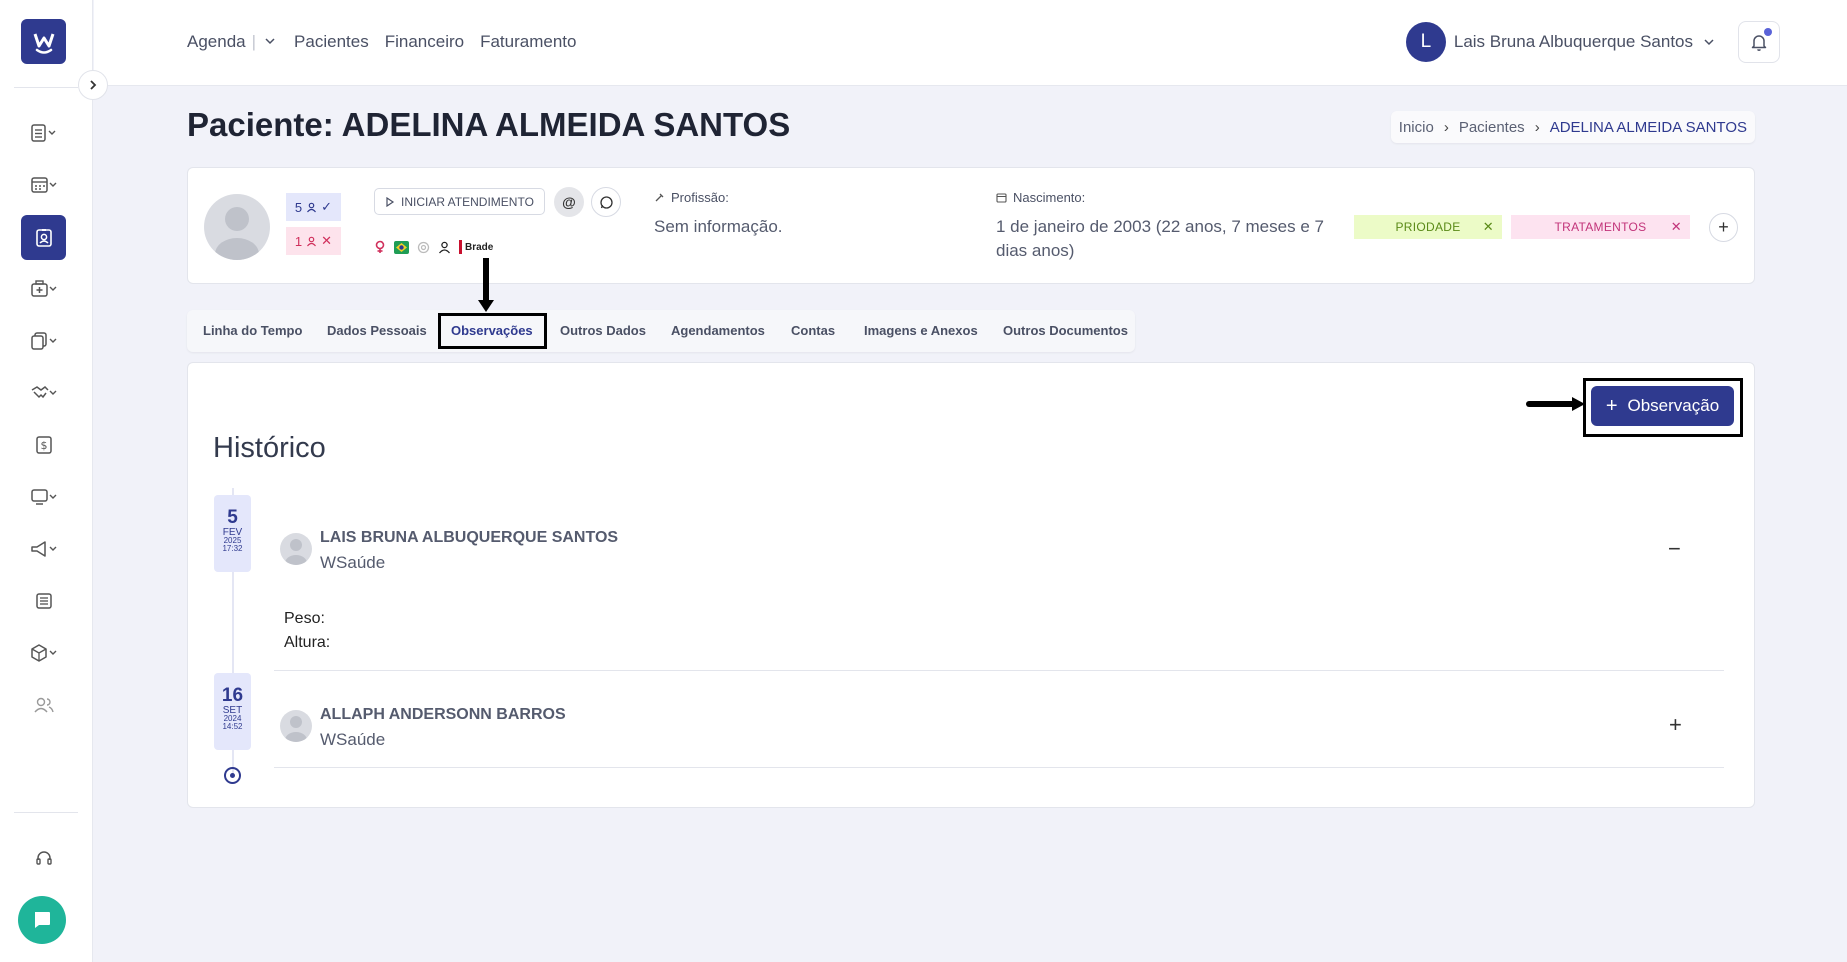  Describe the element at coordinates (813, 330) in the screenshot. I see `tab-accounts: Contas` at that location.